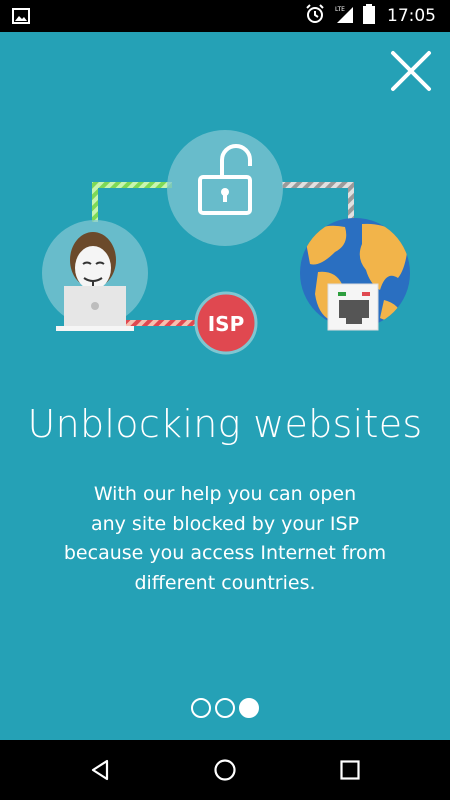 This screenshot has width=450, height=800. I want to click on isp-badge: ISP, so click(226, 323).